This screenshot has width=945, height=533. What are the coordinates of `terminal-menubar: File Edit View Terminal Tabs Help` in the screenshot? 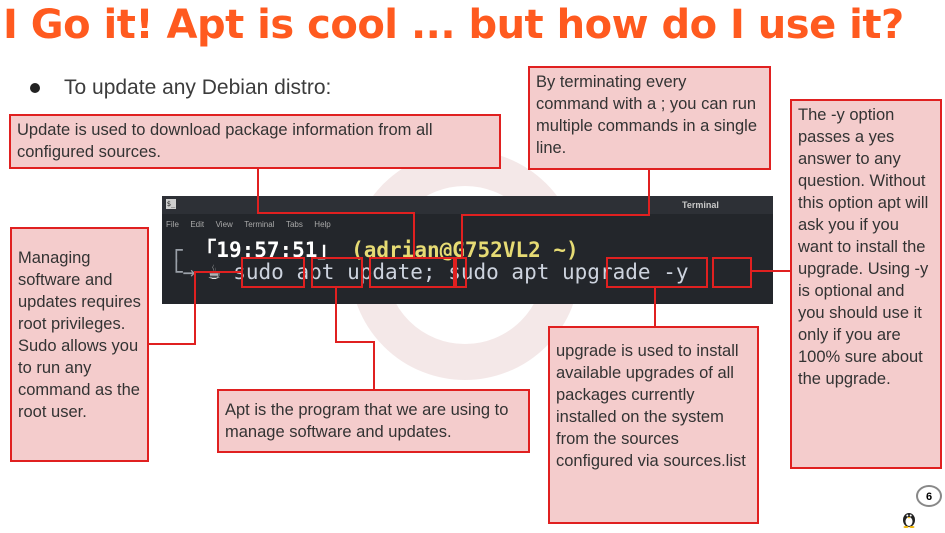 It's located at (467, 221).